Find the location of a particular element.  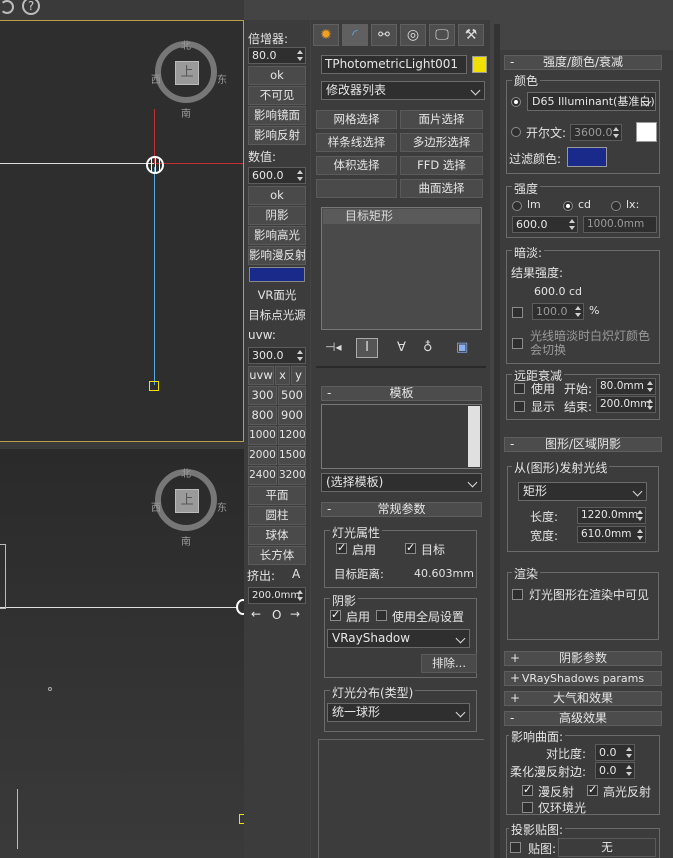

distribution-dropdown: 统一球形 is located at coordinates (398, 712).